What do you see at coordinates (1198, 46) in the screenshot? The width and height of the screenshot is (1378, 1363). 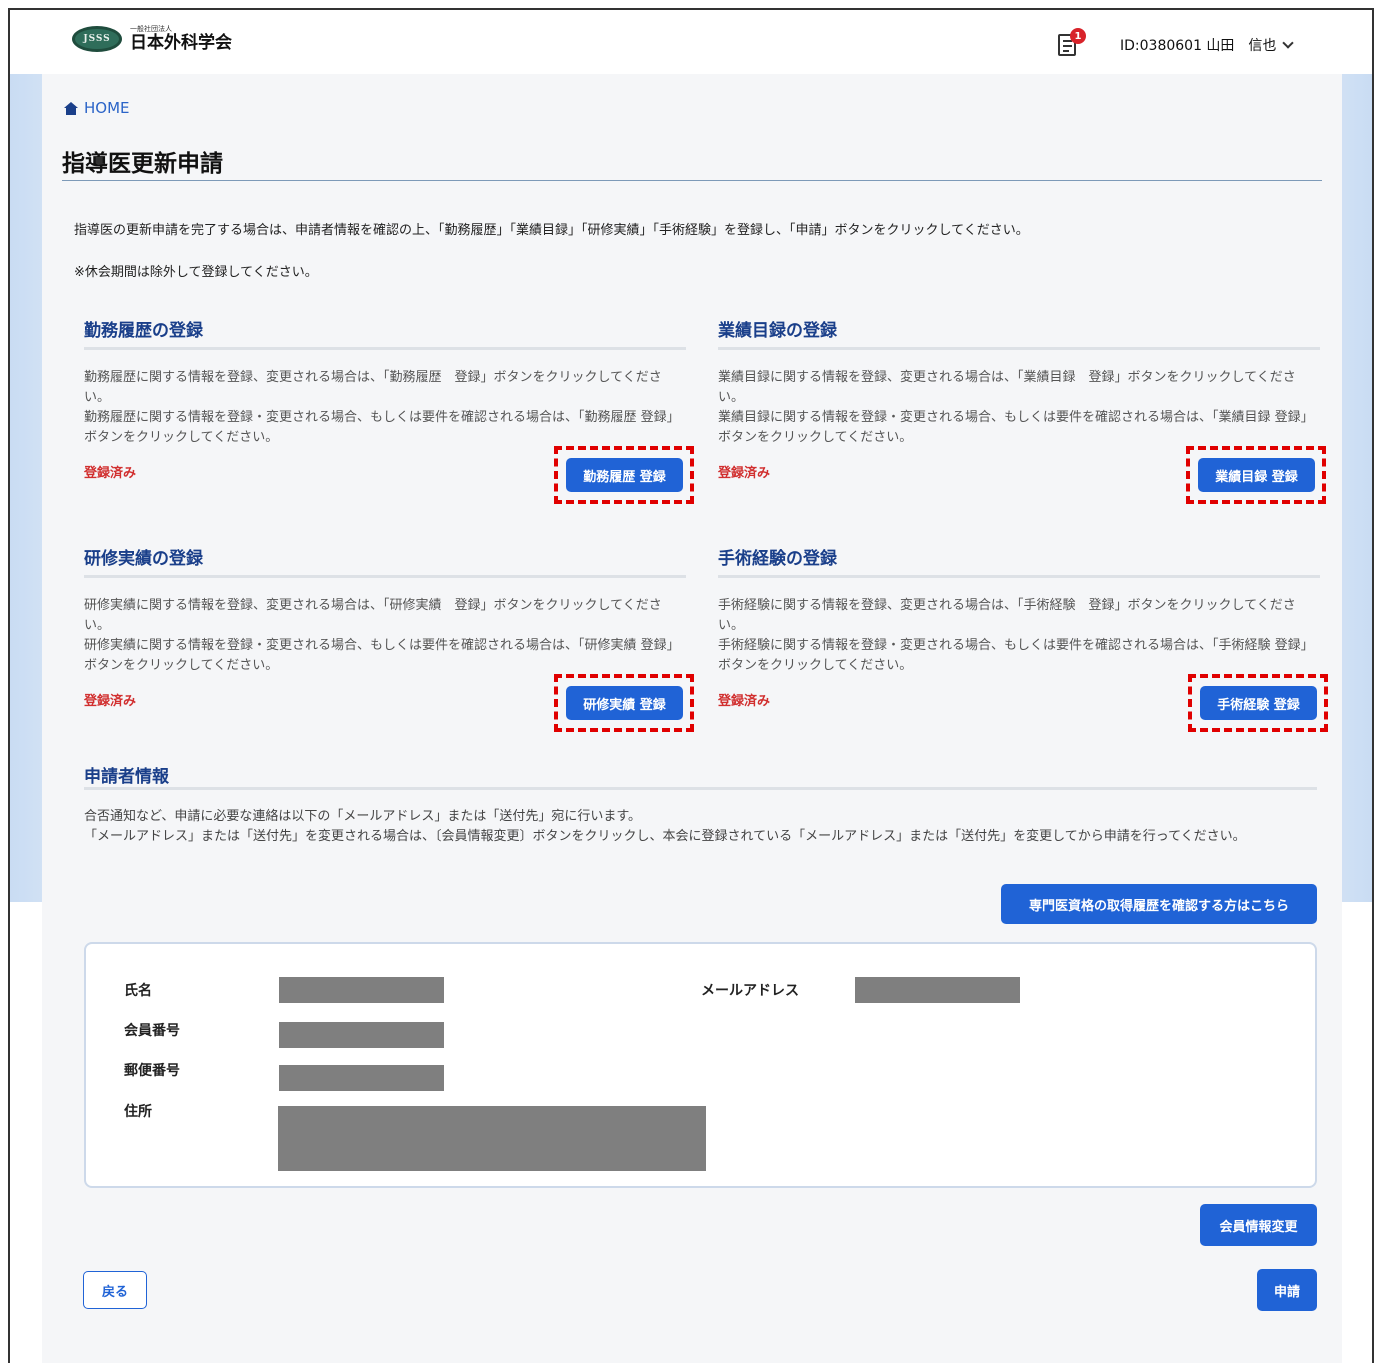 I see `user-label: ID:0380601 山田 信也` at bounding box center [1198, 46].